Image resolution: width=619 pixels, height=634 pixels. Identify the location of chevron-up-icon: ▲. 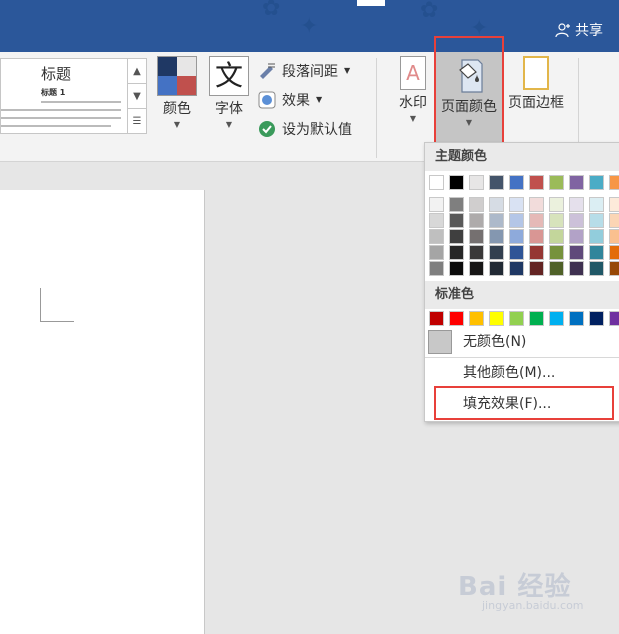
(137, 71).